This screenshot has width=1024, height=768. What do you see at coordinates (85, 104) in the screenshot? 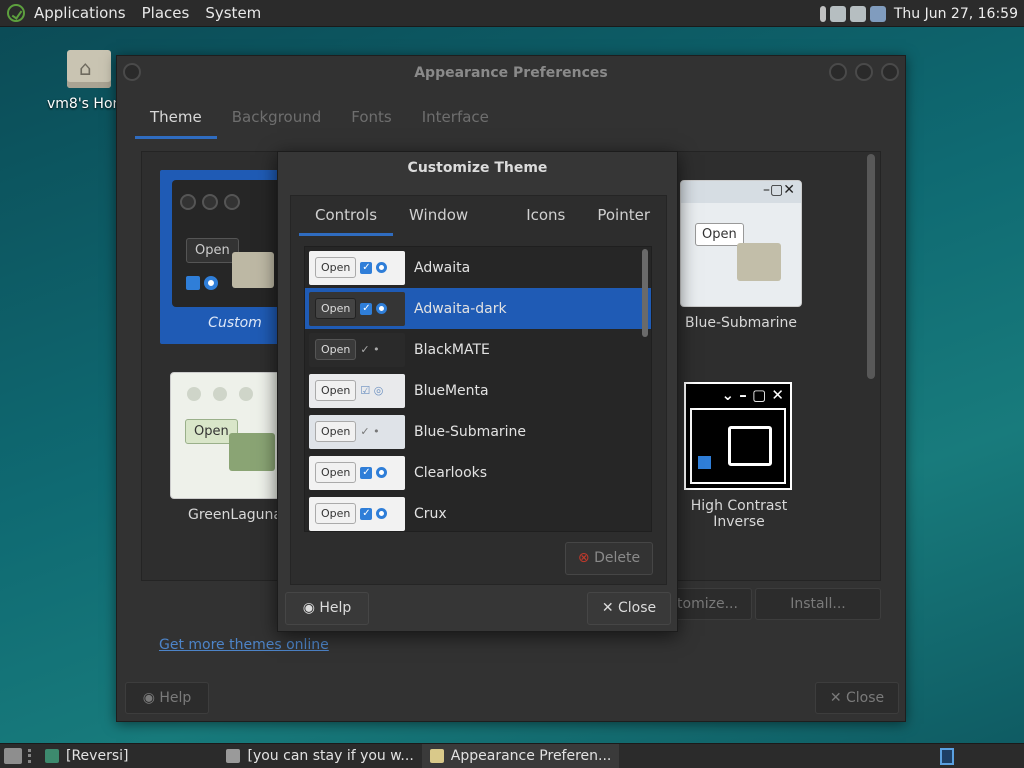
I see `desktop-home-label: vm8's Home` at bounding box center [85, 104].